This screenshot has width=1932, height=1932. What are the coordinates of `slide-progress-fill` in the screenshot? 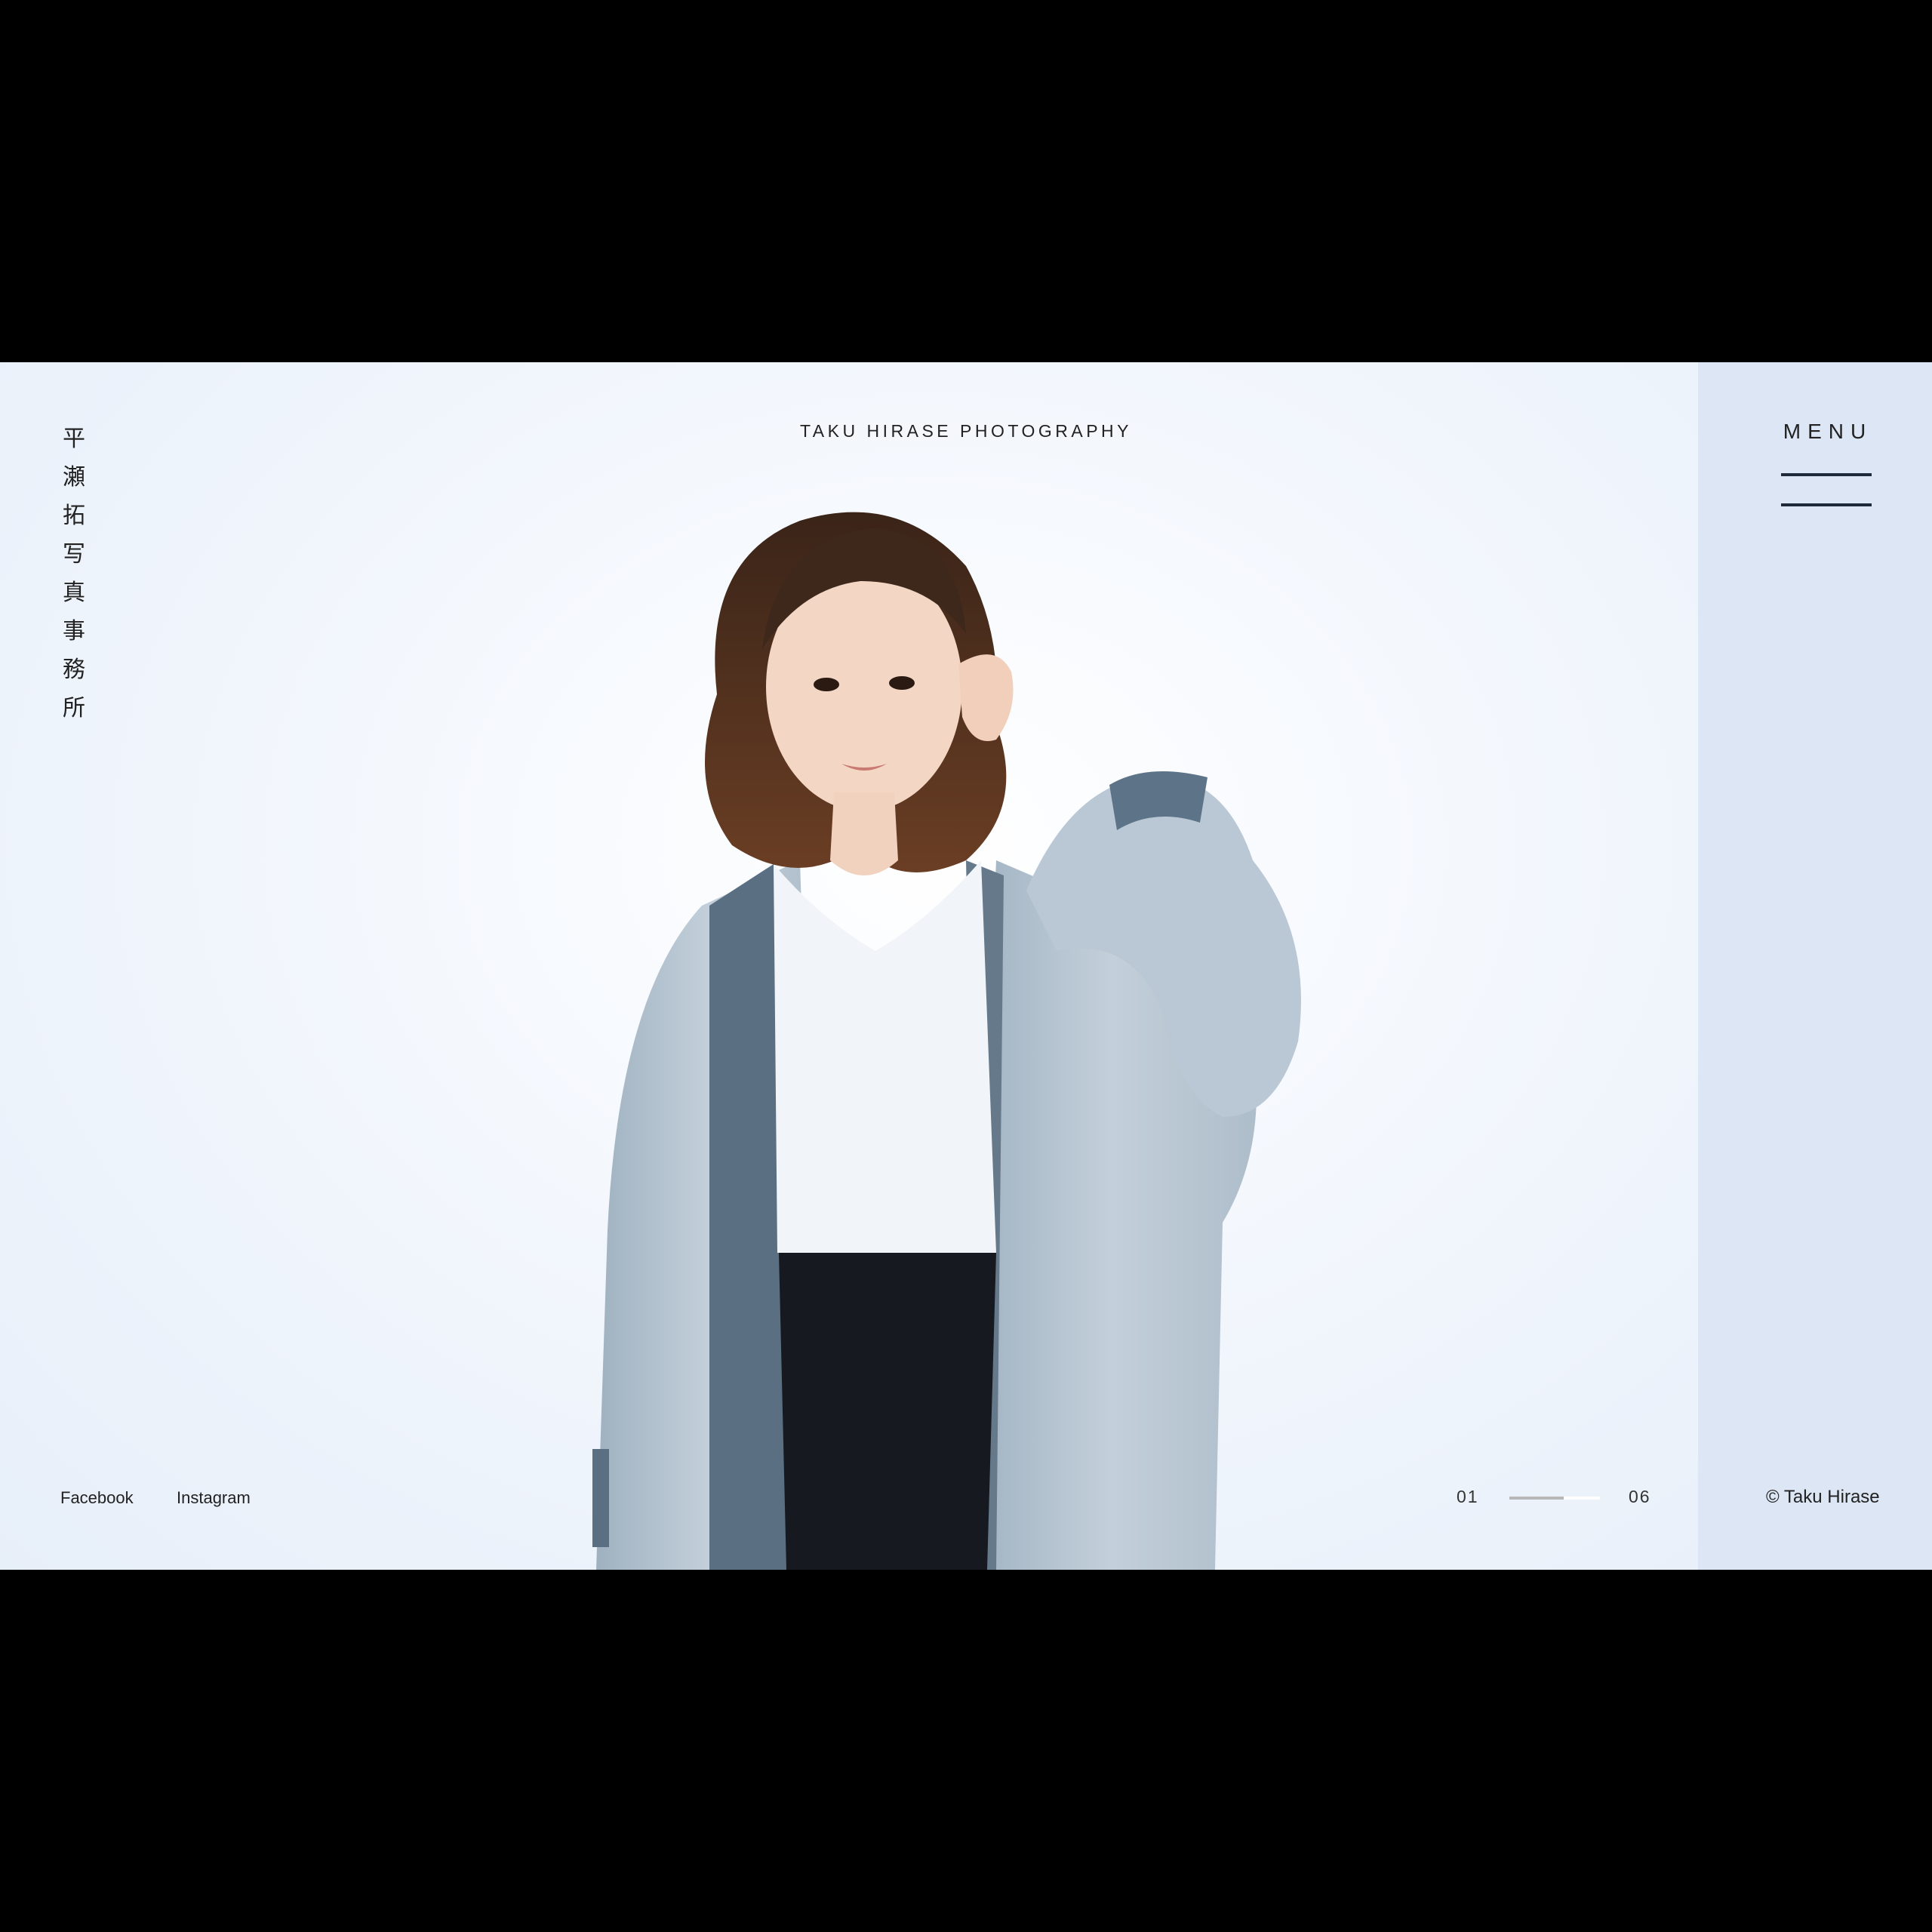 It's located at (1536, 1498).